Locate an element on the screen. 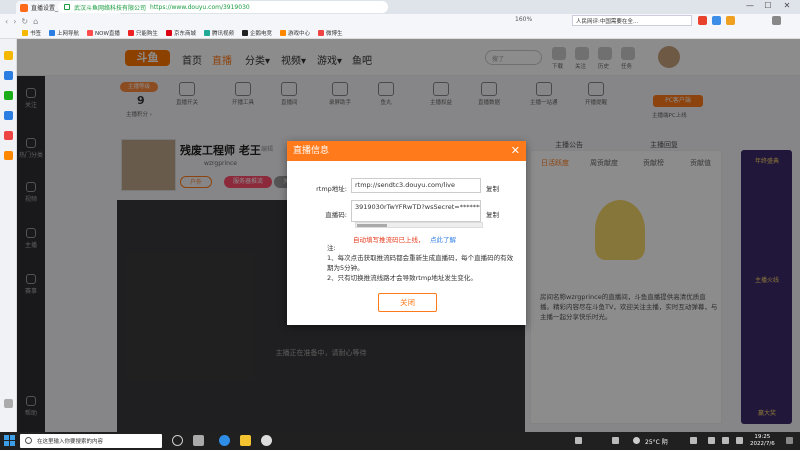 This screenshot has height=450, width=800. close-window-button: ✕ is located at coordinates (787, 5).